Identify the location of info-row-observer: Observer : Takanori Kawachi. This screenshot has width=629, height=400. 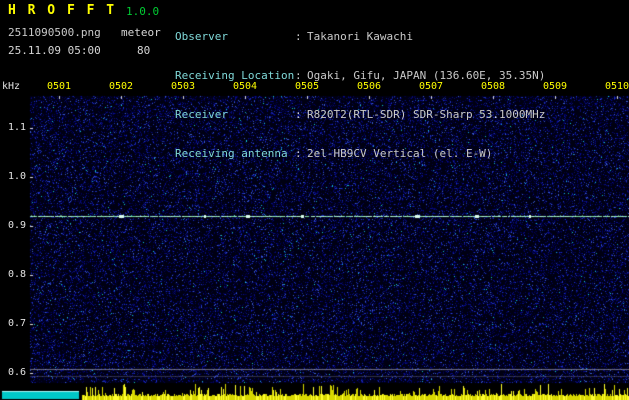
(360, 36).